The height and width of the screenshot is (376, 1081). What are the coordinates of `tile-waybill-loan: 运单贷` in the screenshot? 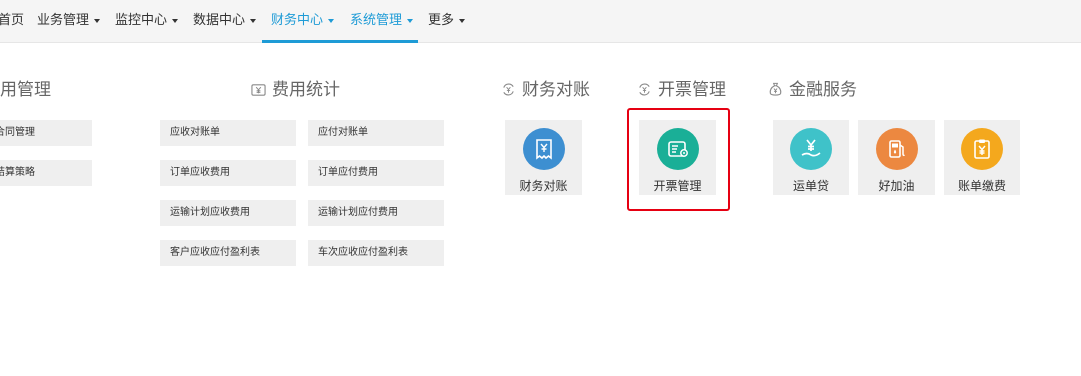 It's located at (811, 157).